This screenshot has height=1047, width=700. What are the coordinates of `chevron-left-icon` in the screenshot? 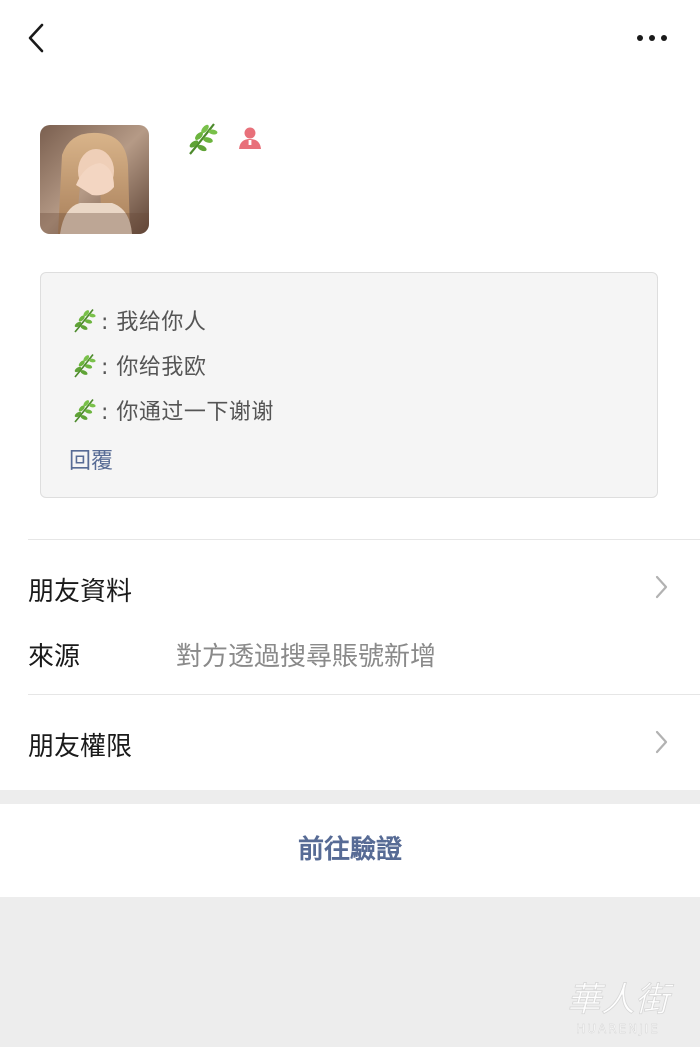 It's located at (36, 38).